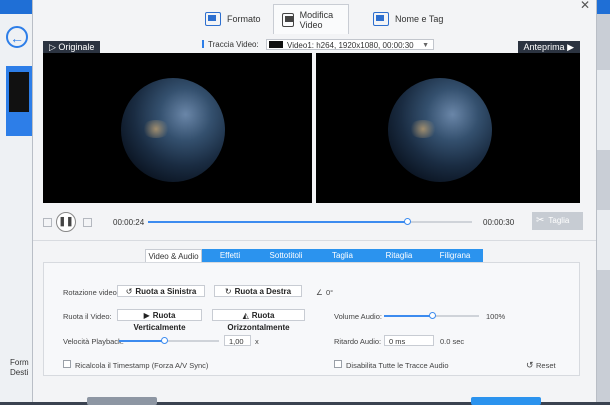  Describe the element at coordinates (142, 365) in the screenshot. I see `timestamp-label: Ricalcola il Timestamp (Forza A/V Sync)` at that location.